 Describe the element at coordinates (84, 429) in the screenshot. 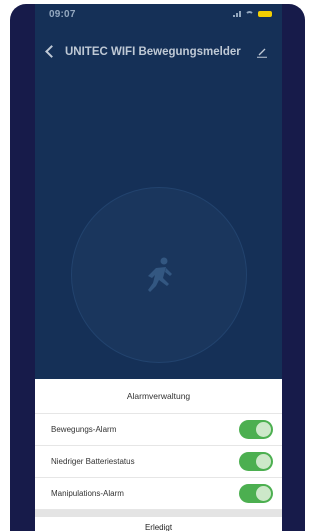

I see `motion-alarm-label: Bewegungs-Alarm` at that location.